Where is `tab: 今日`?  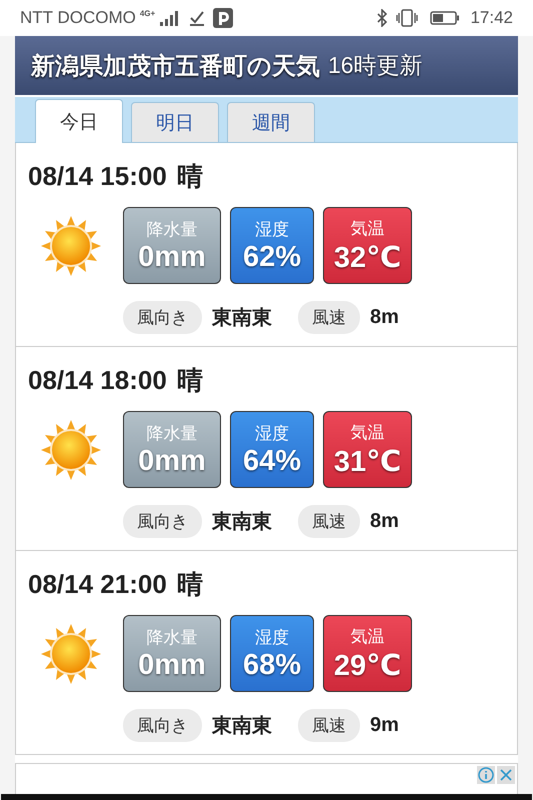
tab: 今日 is located at coordinates (79, 121).